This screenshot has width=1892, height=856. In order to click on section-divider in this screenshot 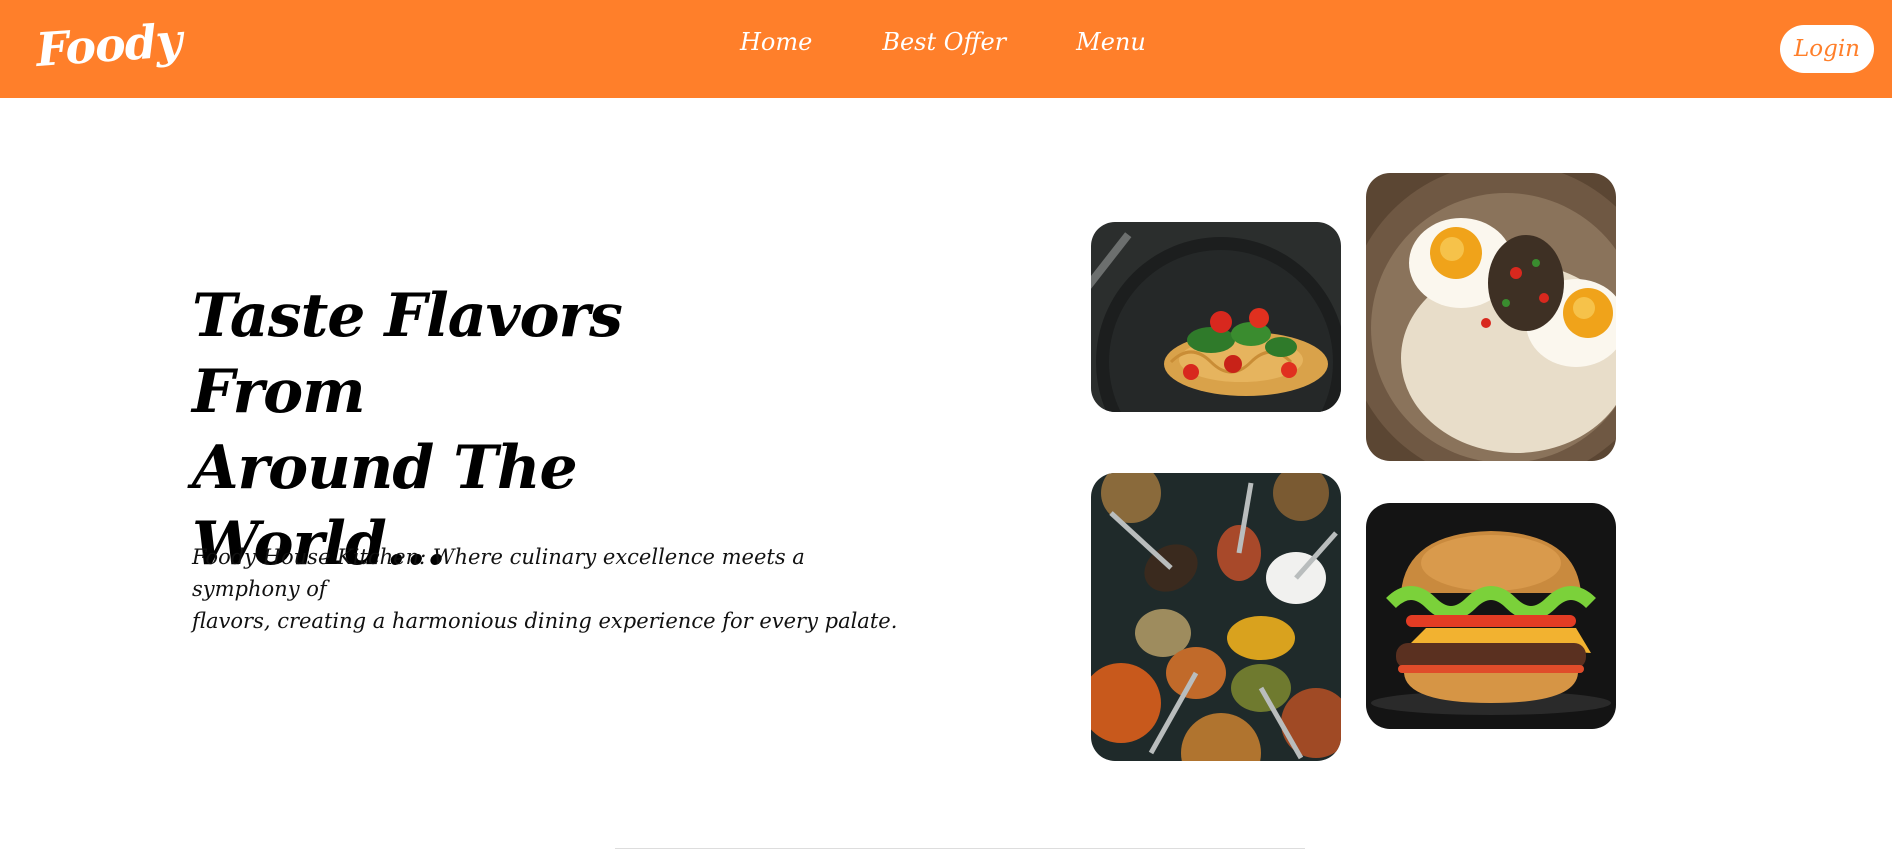, I will do `click(960, 848)`.